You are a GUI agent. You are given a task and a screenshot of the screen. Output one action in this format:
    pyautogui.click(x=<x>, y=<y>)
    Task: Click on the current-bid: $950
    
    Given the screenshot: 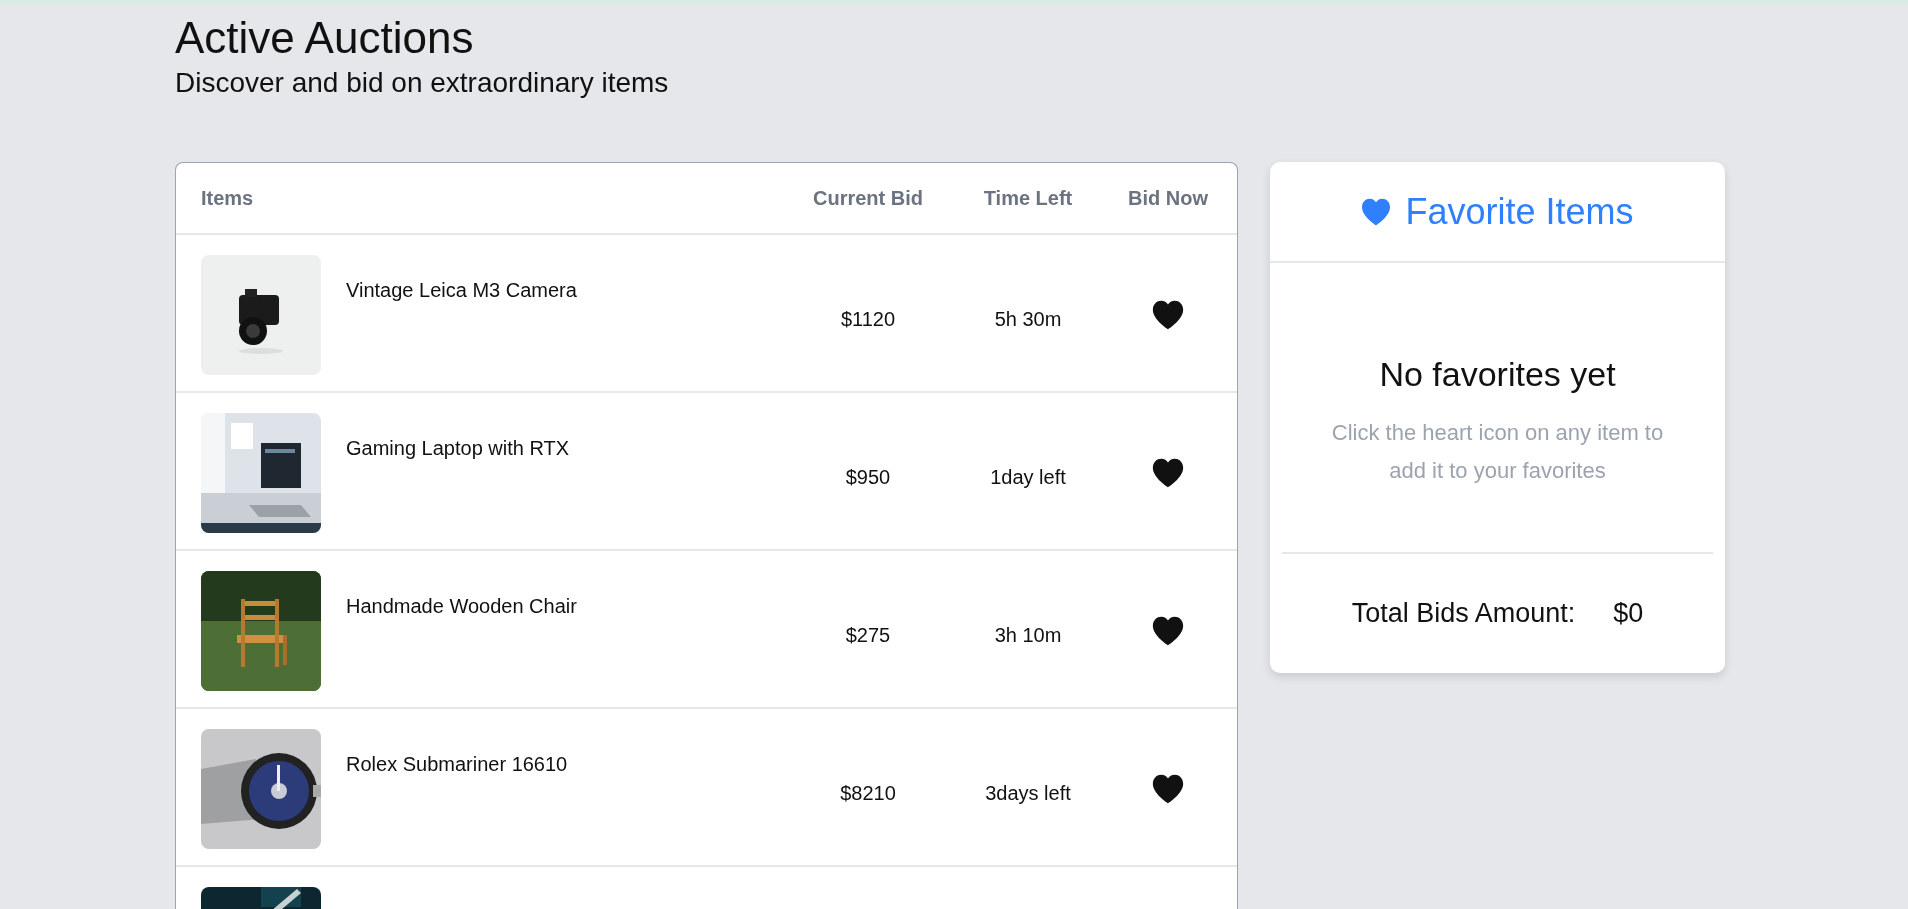 What is the action you would take?
    pyautogui.click(x=868, y=476)
    